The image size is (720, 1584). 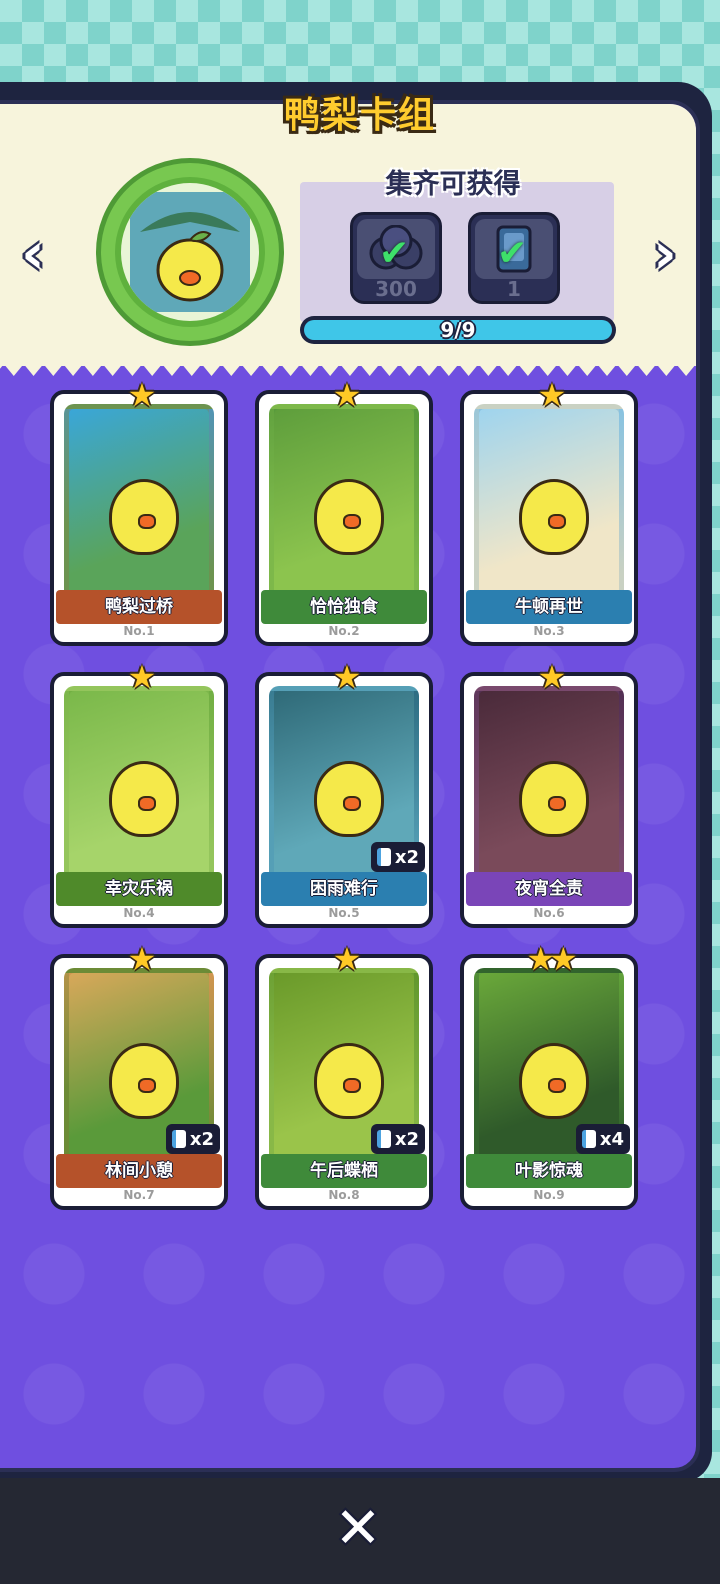 I want to click on card-title: 林间小憩, so click(x=139, y=1171).